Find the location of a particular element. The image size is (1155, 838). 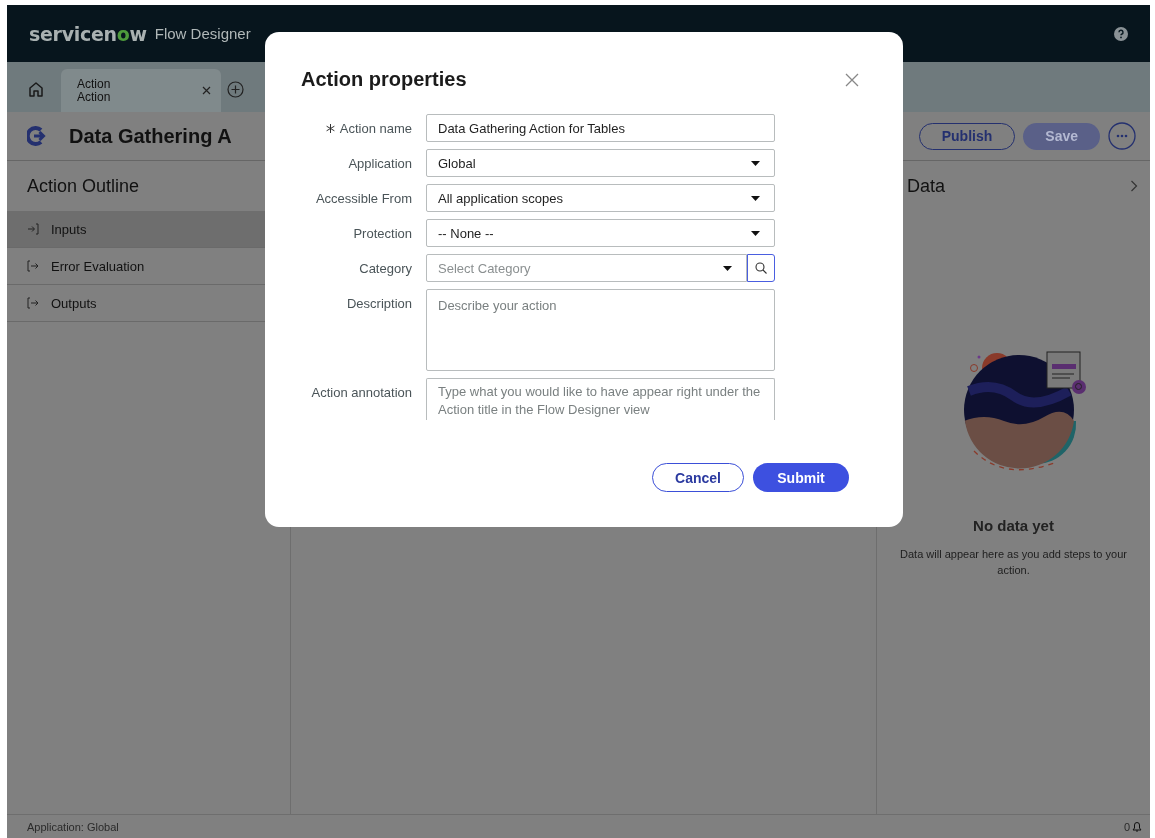

tab: Action Action is located at coordinates (141, 90).